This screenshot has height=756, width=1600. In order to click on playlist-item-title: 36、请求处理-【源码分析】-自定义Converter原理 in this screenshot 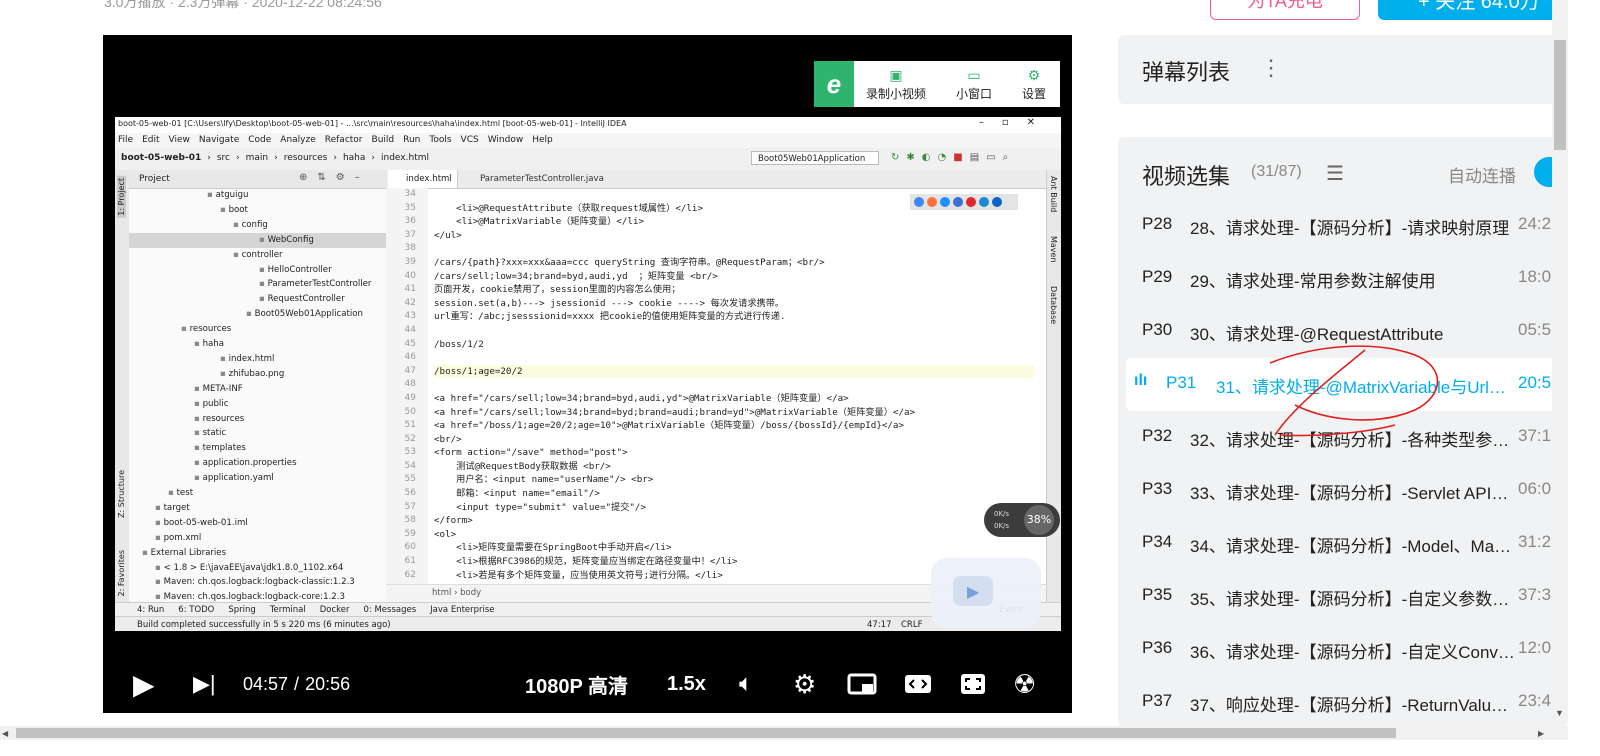, I will do `click(1353, 652)`.